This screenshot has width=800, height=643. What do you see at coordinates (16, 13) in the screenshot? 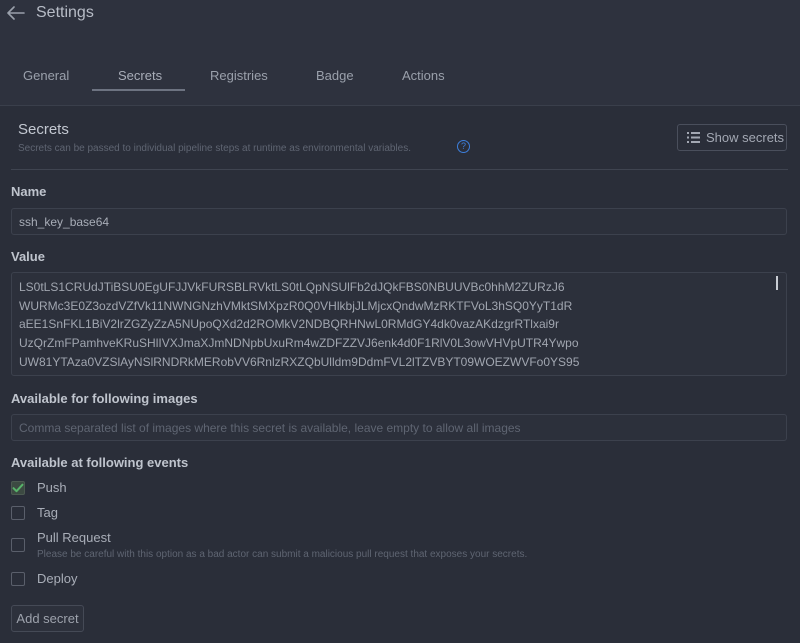
I see `back-arrow-icon` at bounding box center [16, 13].